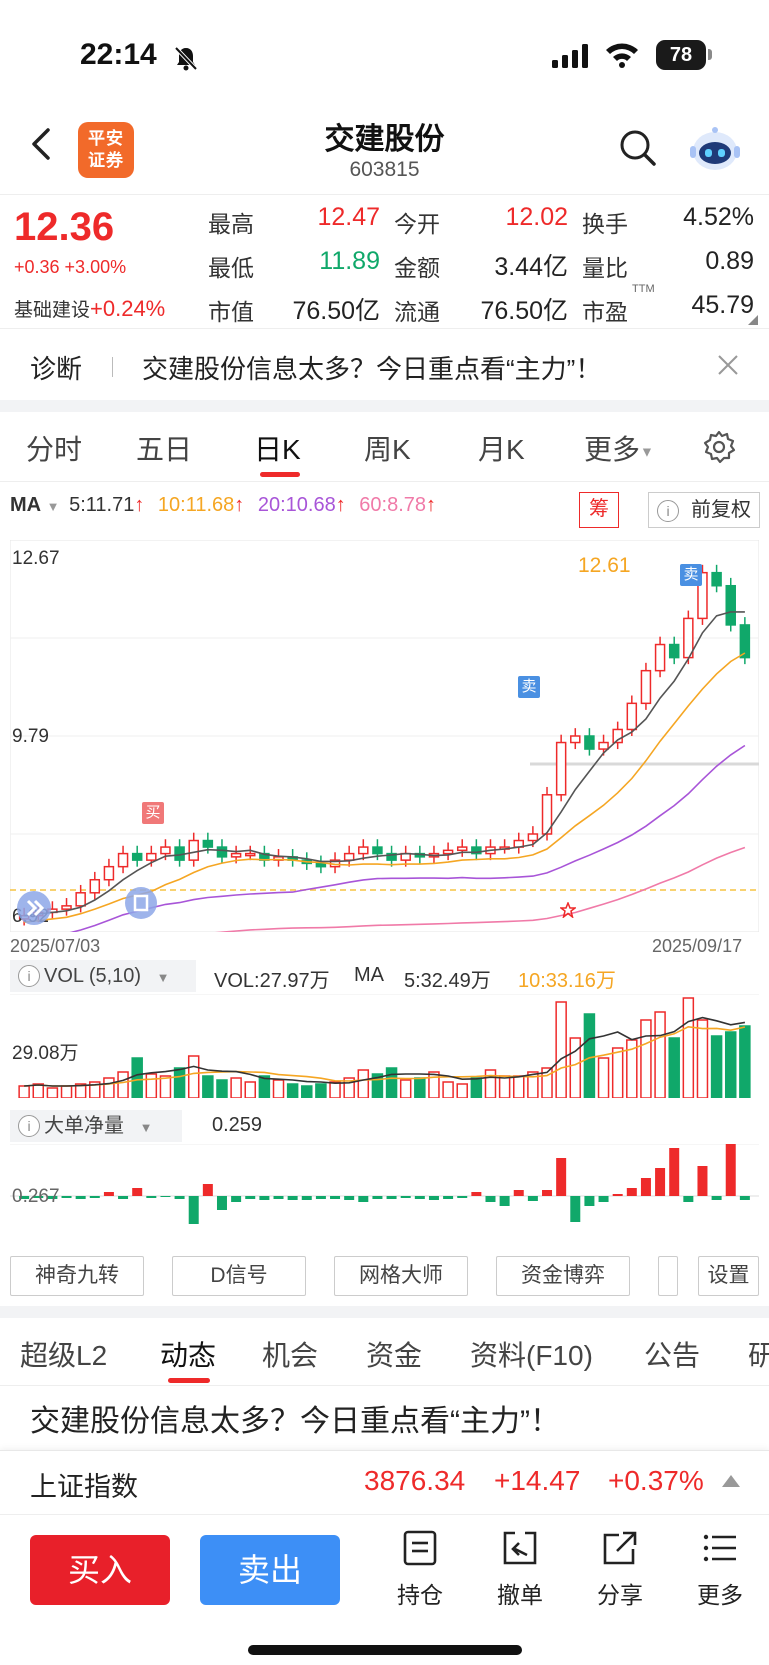 Image resolution: width=769 pixels, height=1665 pixels. Describe the element at coordinates (710, 54) in the screenshot. I see `battery-tip` at that location.